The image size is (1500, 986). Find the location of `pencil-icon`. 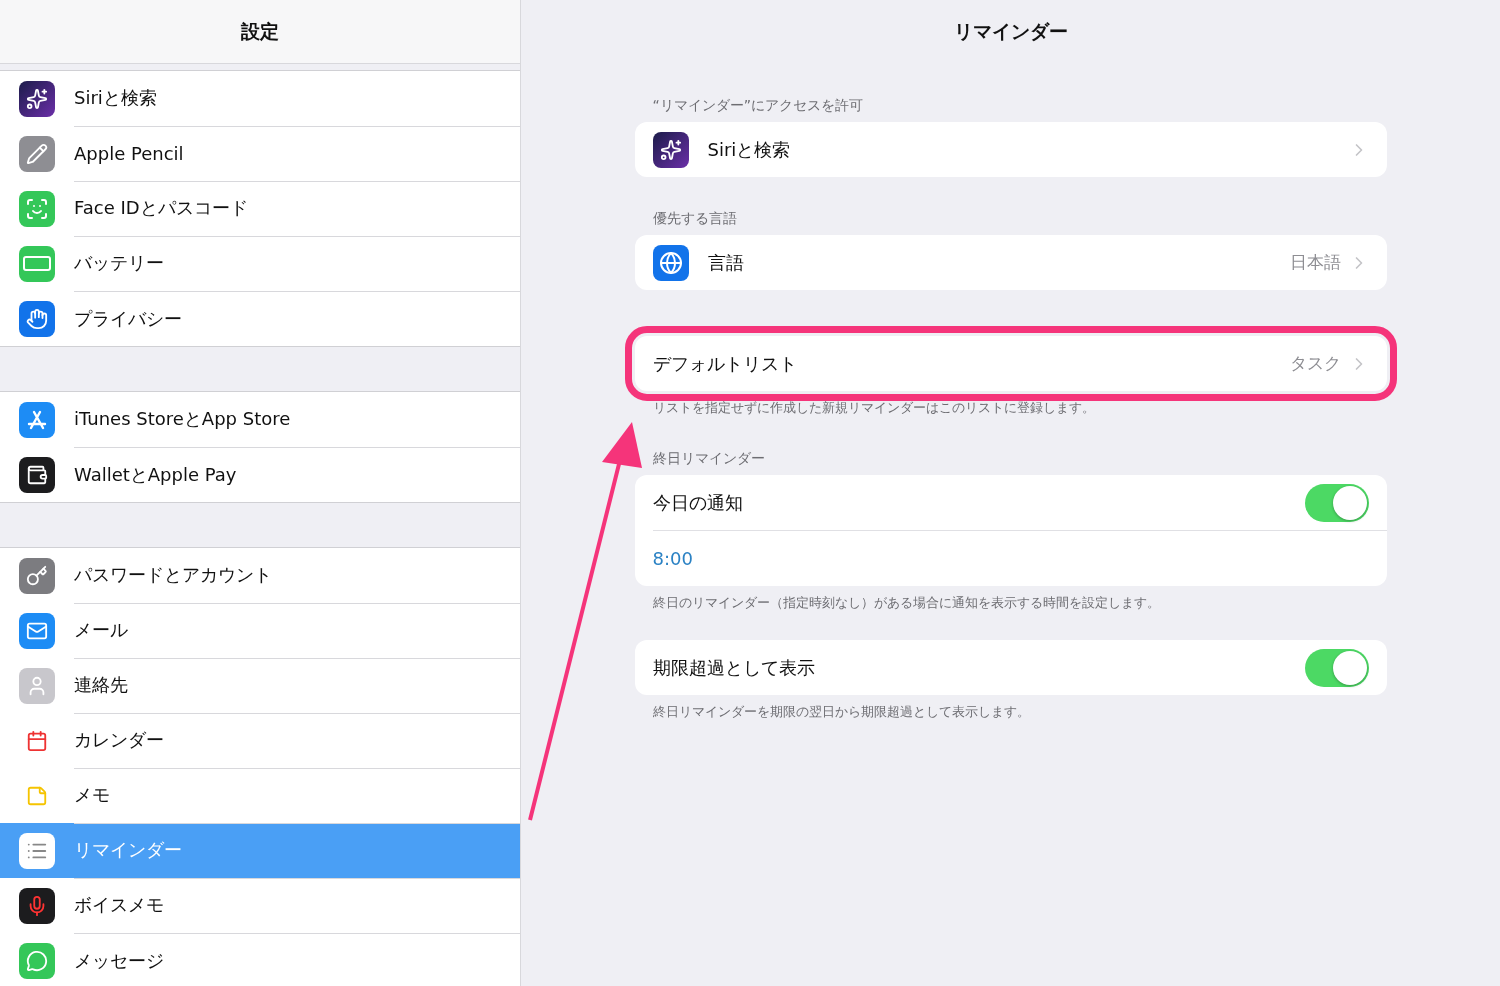

pencil-icon is located at coordinates (37, 153).